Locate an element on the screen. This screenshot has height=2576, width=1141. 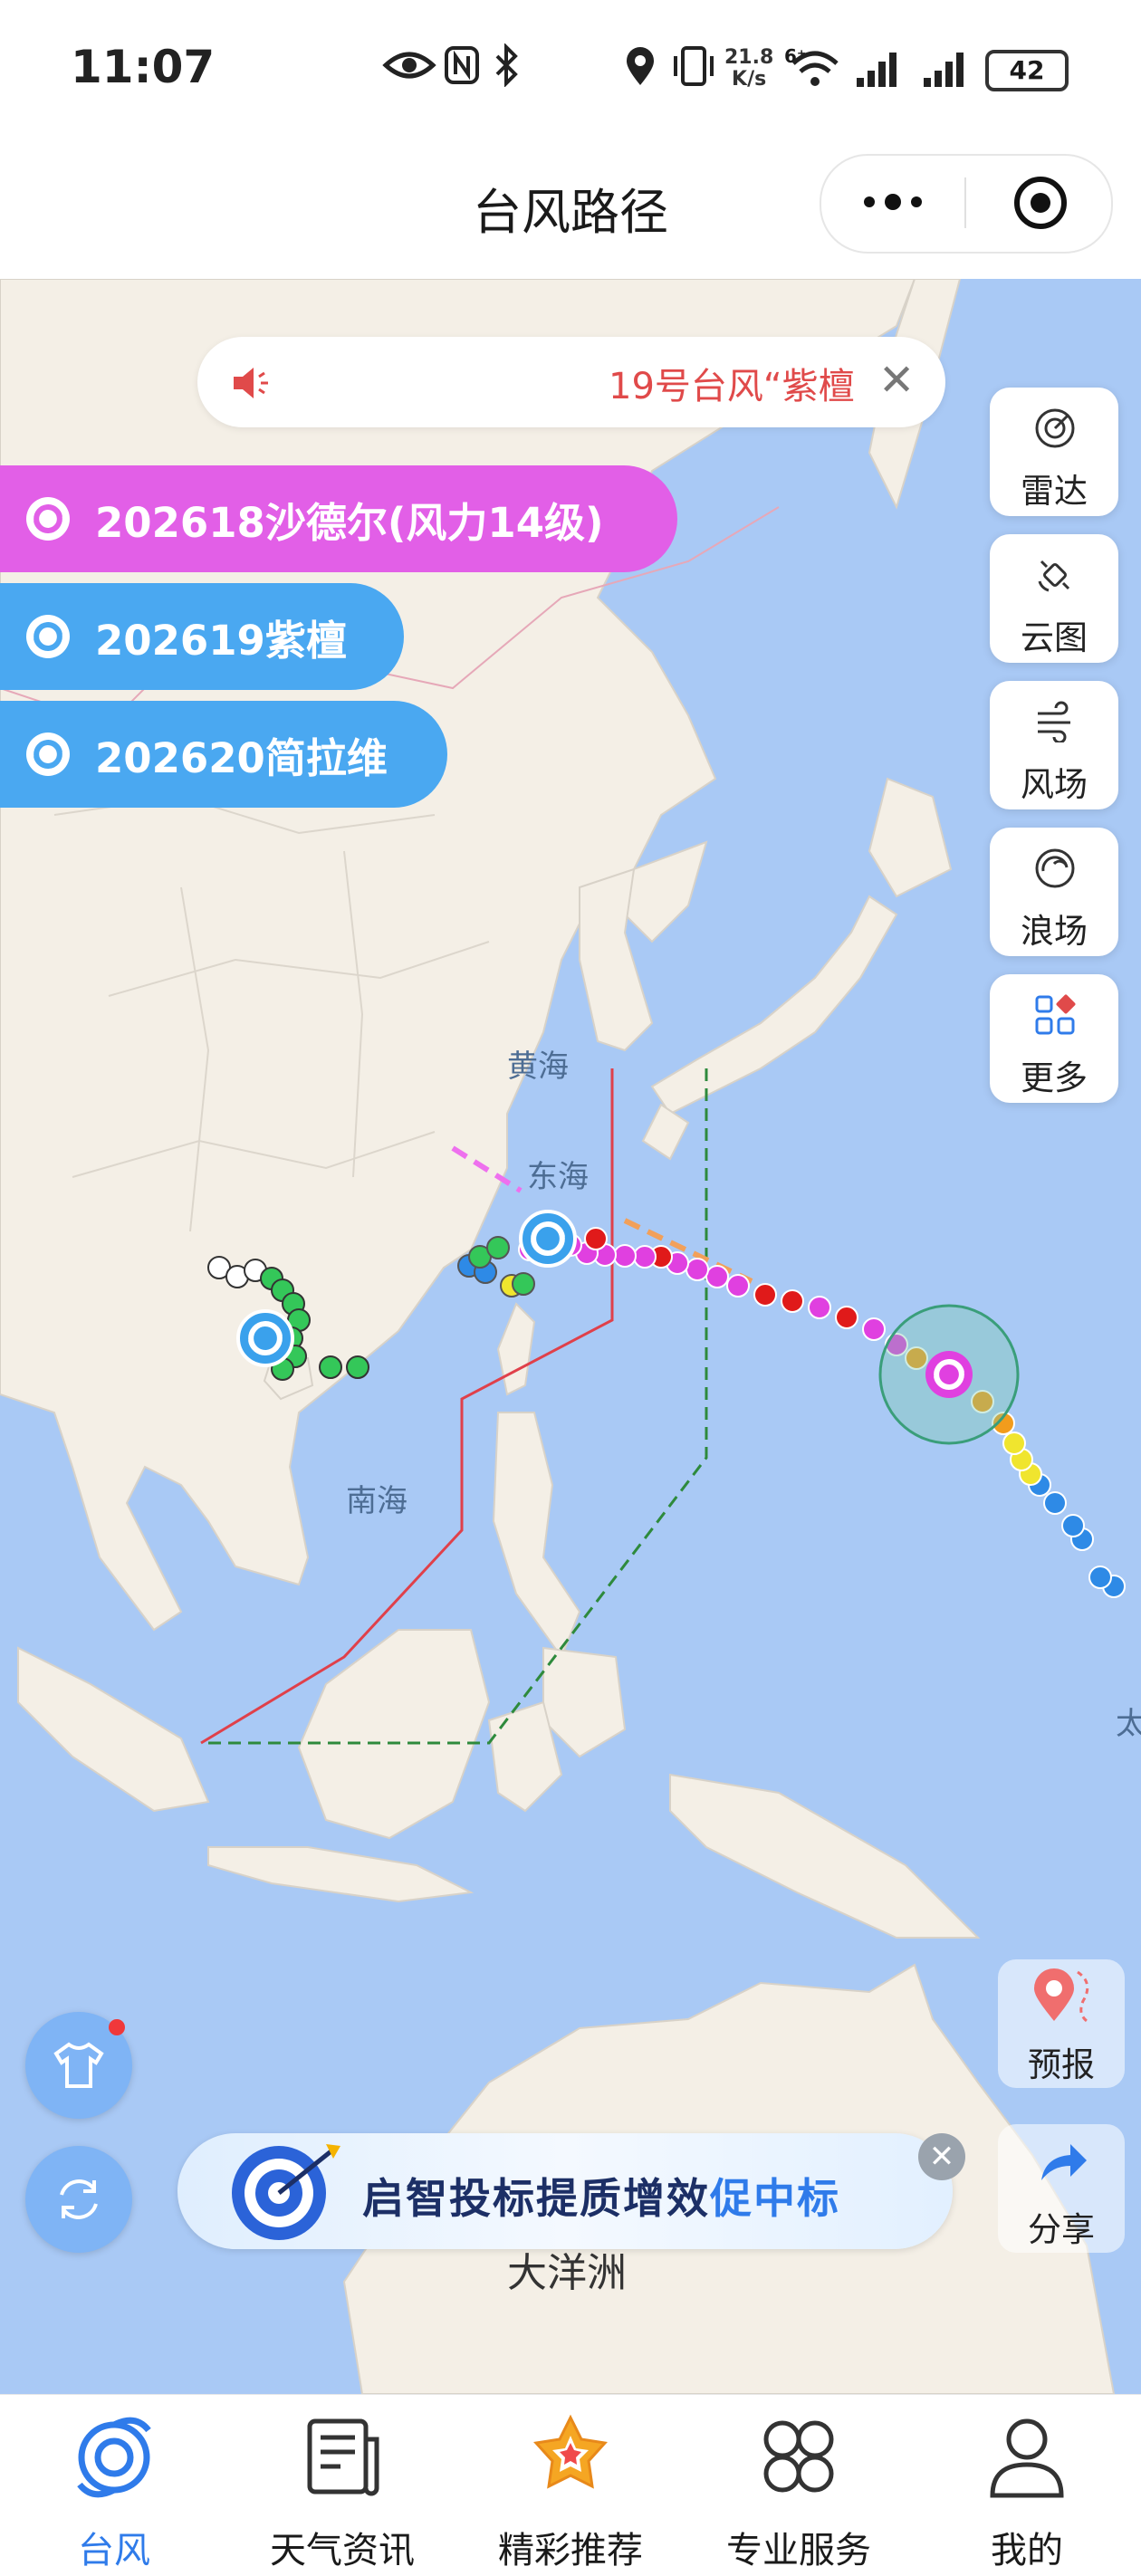
typhoon-chip-202620: 202620简拉维 is located at coordinates (224, 754).